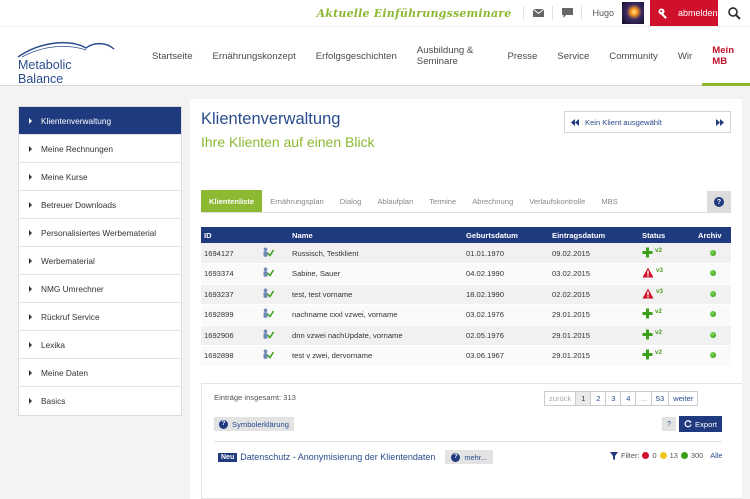 Image resolution: width=750 pixels, height=499 pixels. I want to click on sidebar-item-nmg-umrechner: NMG Umrechner, so click(100, 289).